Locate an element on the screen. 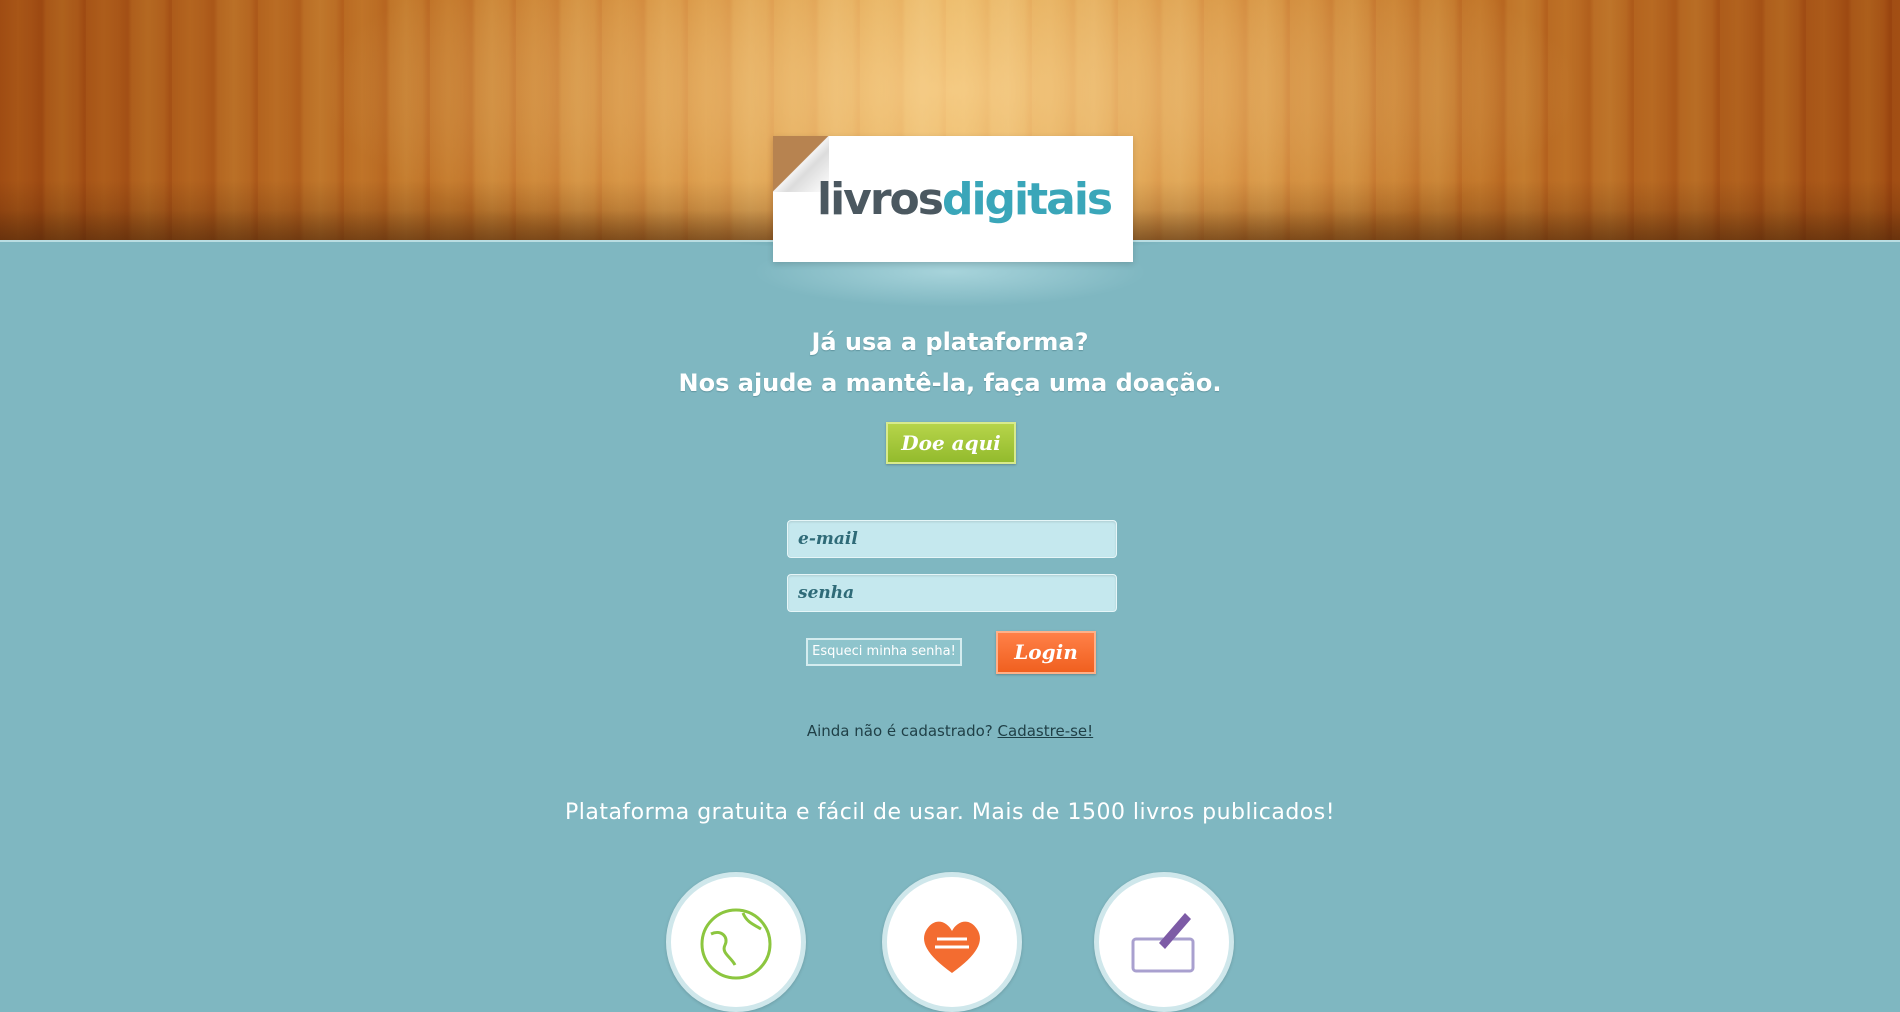 This screenshot has height=1012, width=1900. login-button: Login is located at coordinates (1046, 652).